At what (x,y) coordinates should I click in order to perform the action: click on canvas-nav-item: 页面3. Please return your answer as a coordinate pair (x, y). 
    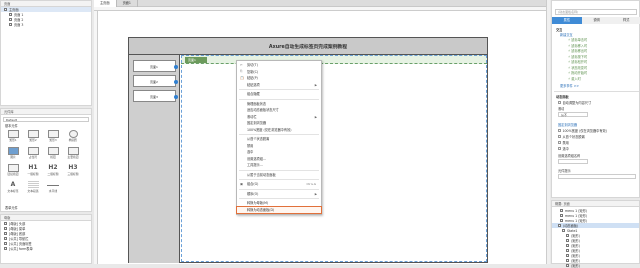
    Looking at the image, I should click on (155, 96).